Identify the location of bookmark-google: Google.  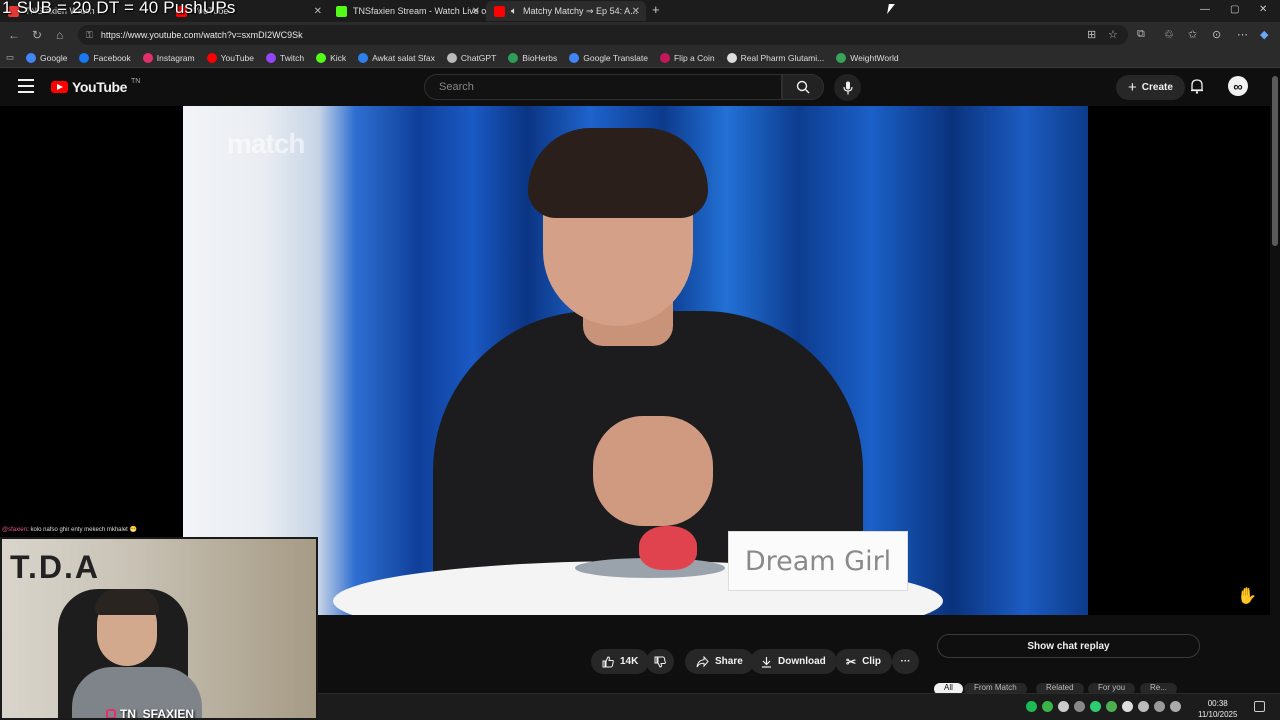
(47, 57).